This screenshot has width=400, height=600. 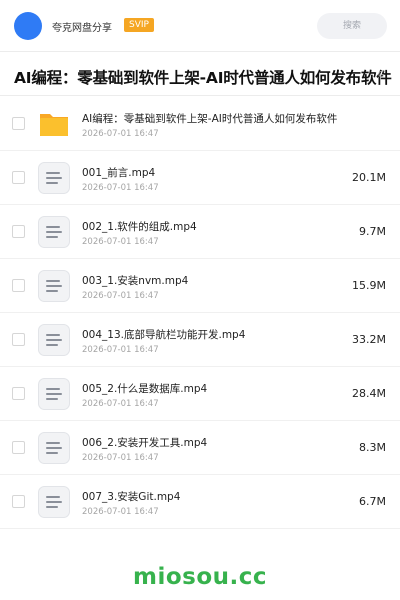 I want to click on file-size: 9.7M, so click(x=372, y=231).